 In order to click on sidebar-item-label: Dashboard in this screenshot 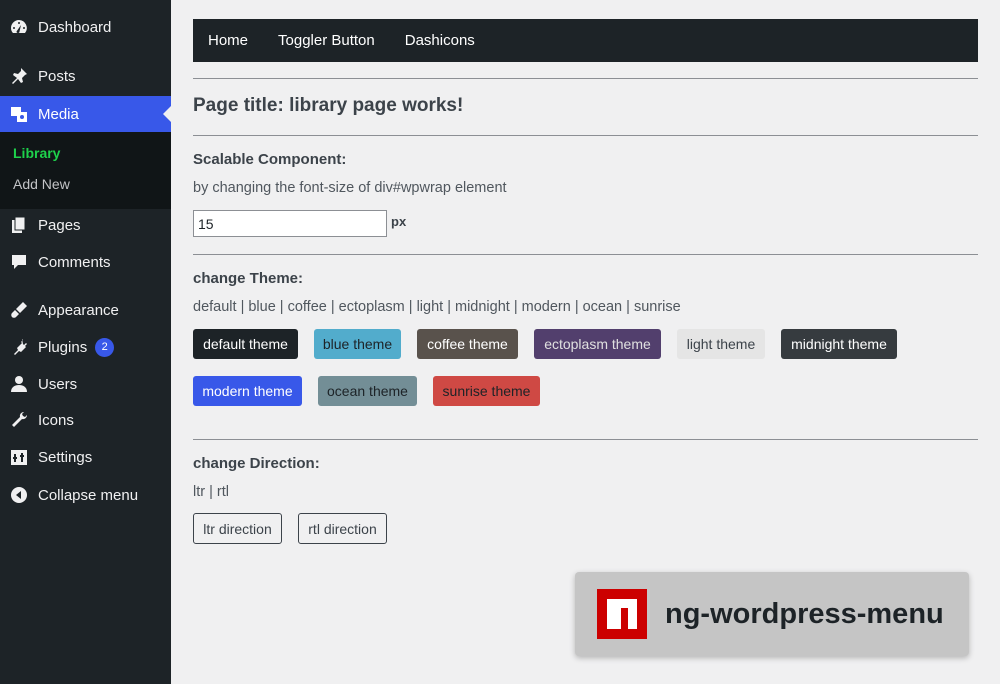, I will do `click(75, 27)`.